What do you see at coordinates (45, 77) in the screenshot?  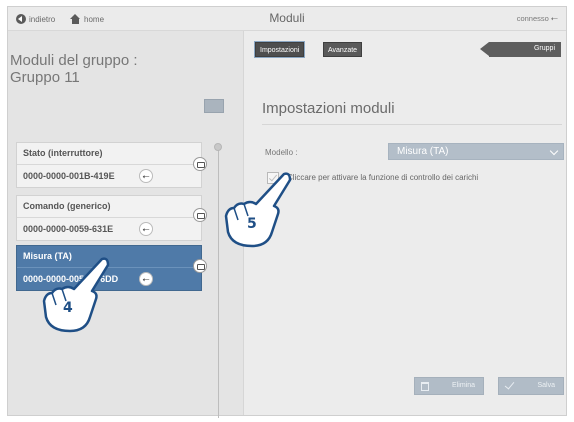 I see `group-heading-line2: Gruppo 11` at bounding box center [45, 77].